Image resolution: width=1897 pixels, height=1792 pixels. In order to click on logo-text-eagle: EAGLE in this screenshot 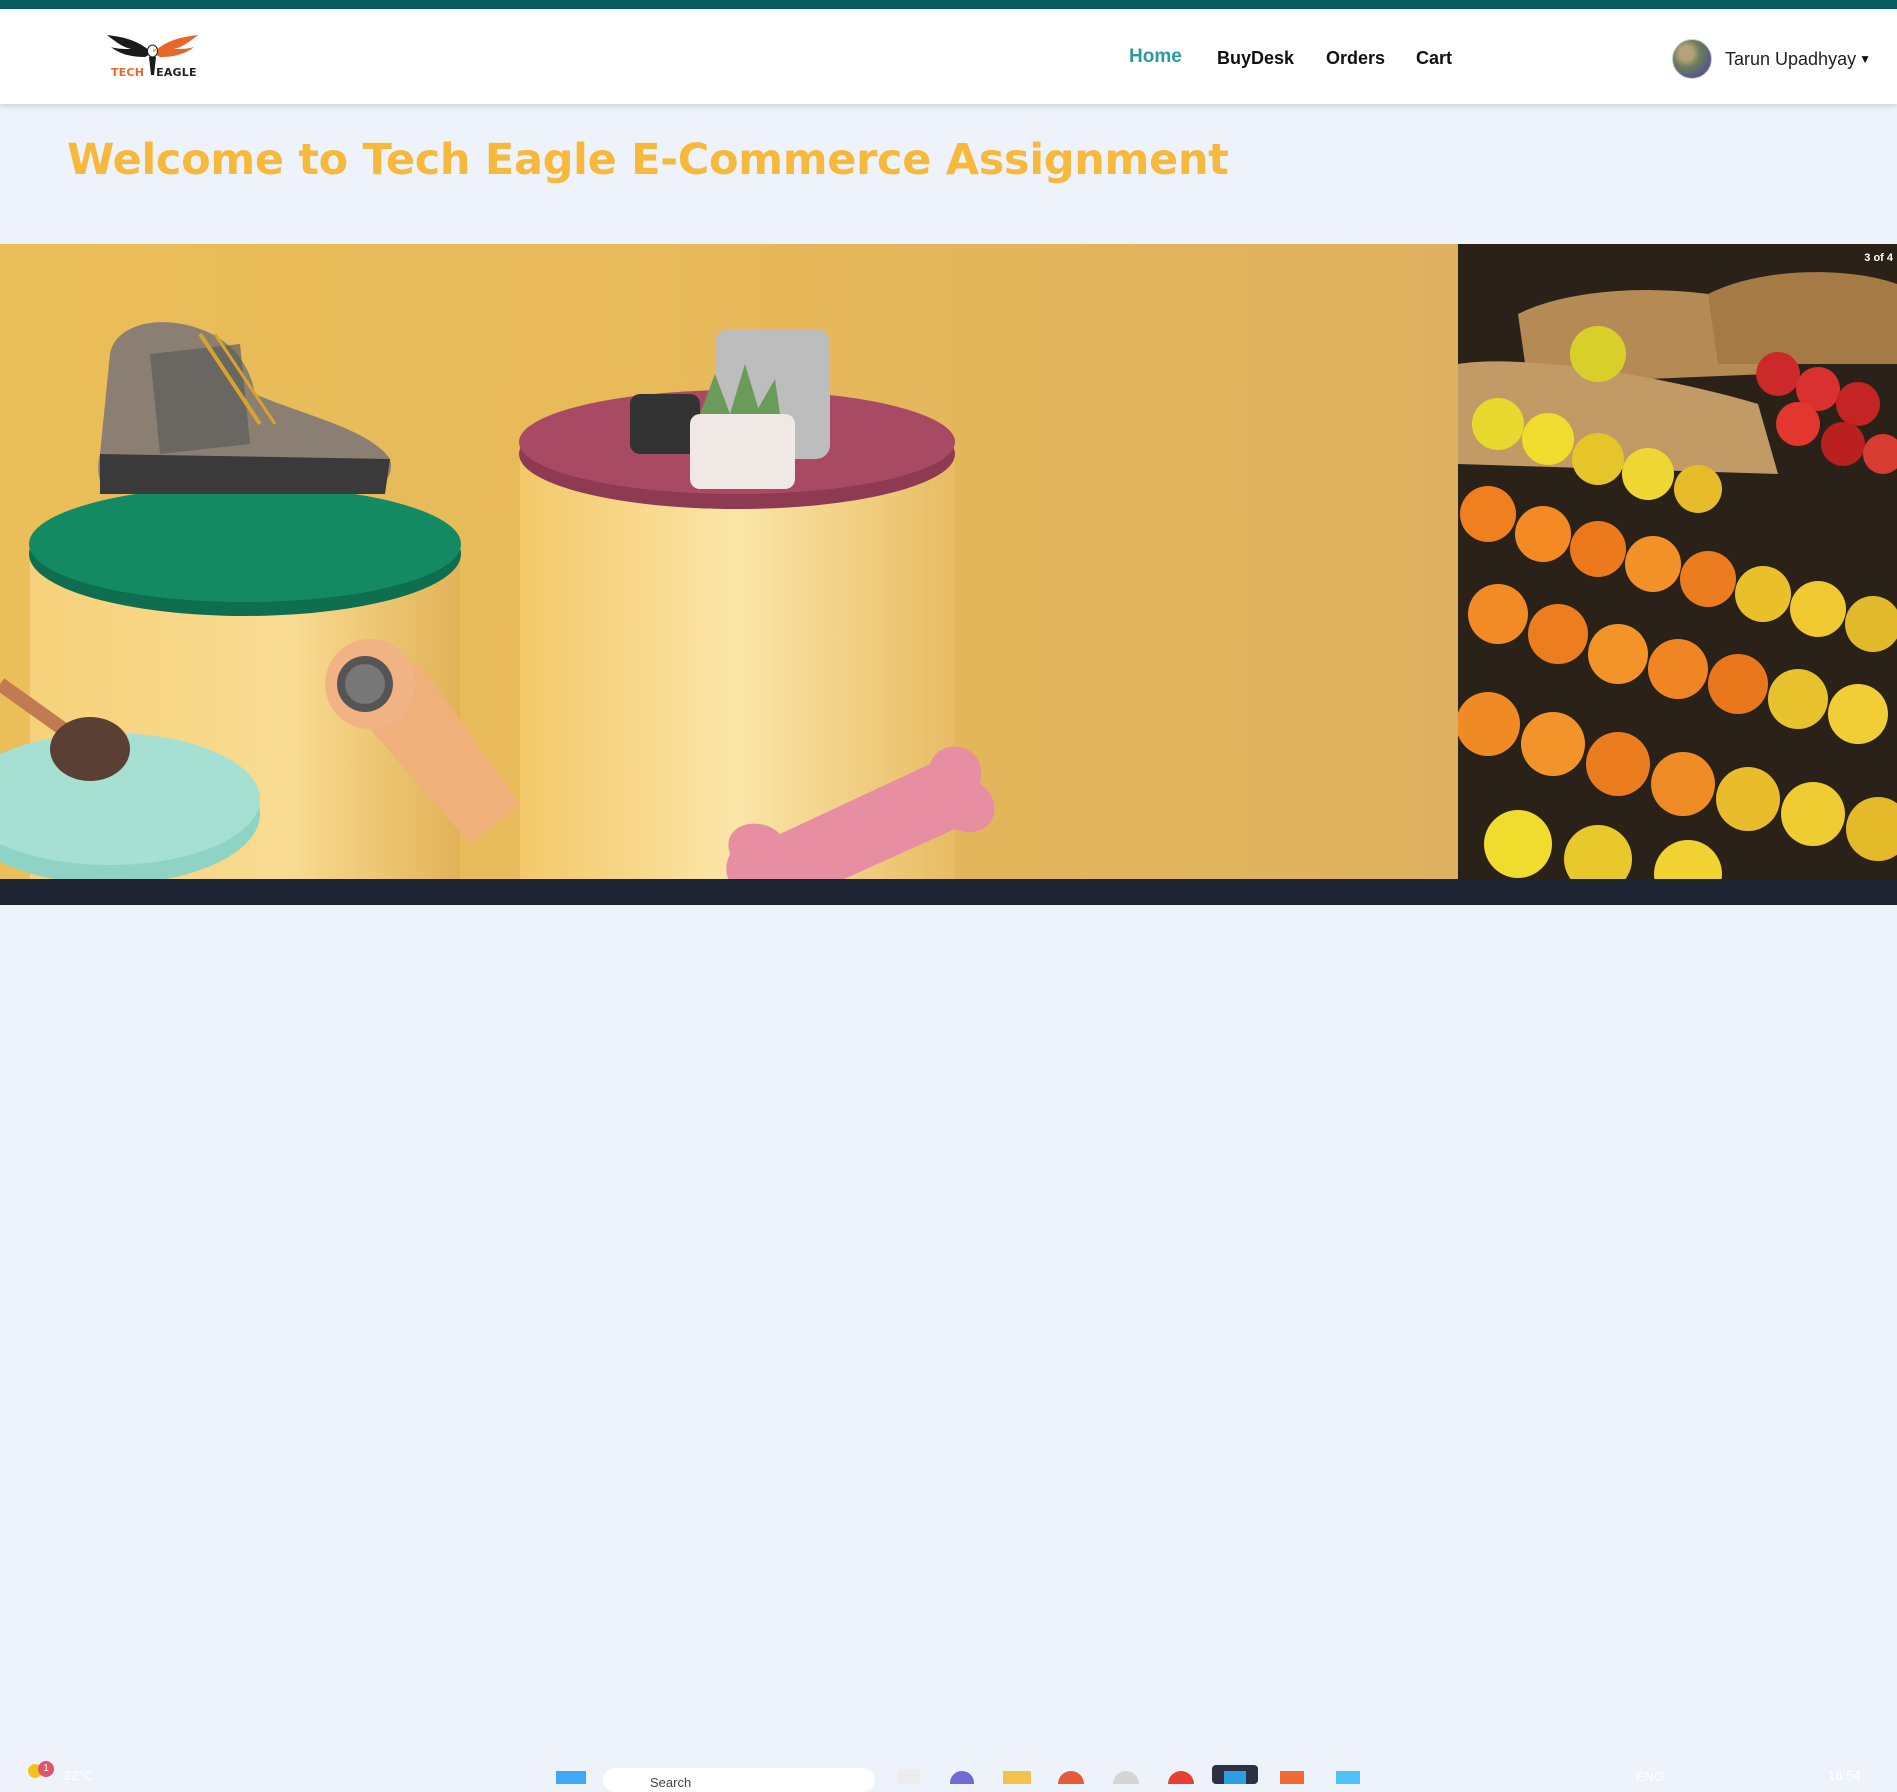, I will do `click(176, 72)`.